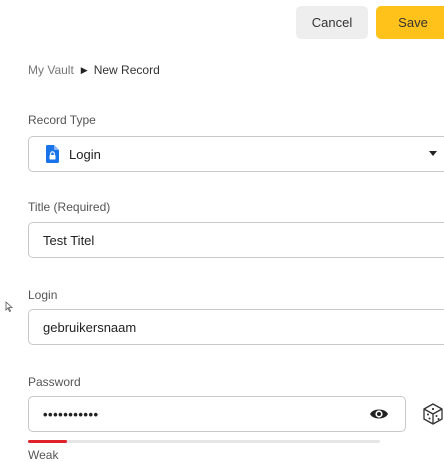 Image resolution: width=444 pixels, height=462 pixels. Describe the element at coordinates (71, 414) in the screenshot. I see `password-value: •••••••••••` at that location.